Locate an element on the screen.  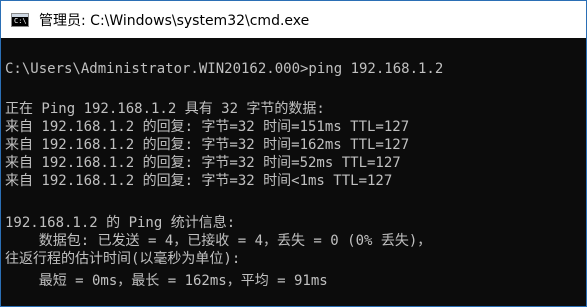
cmd-icon: C:\ is located at coordinates (20, 19).